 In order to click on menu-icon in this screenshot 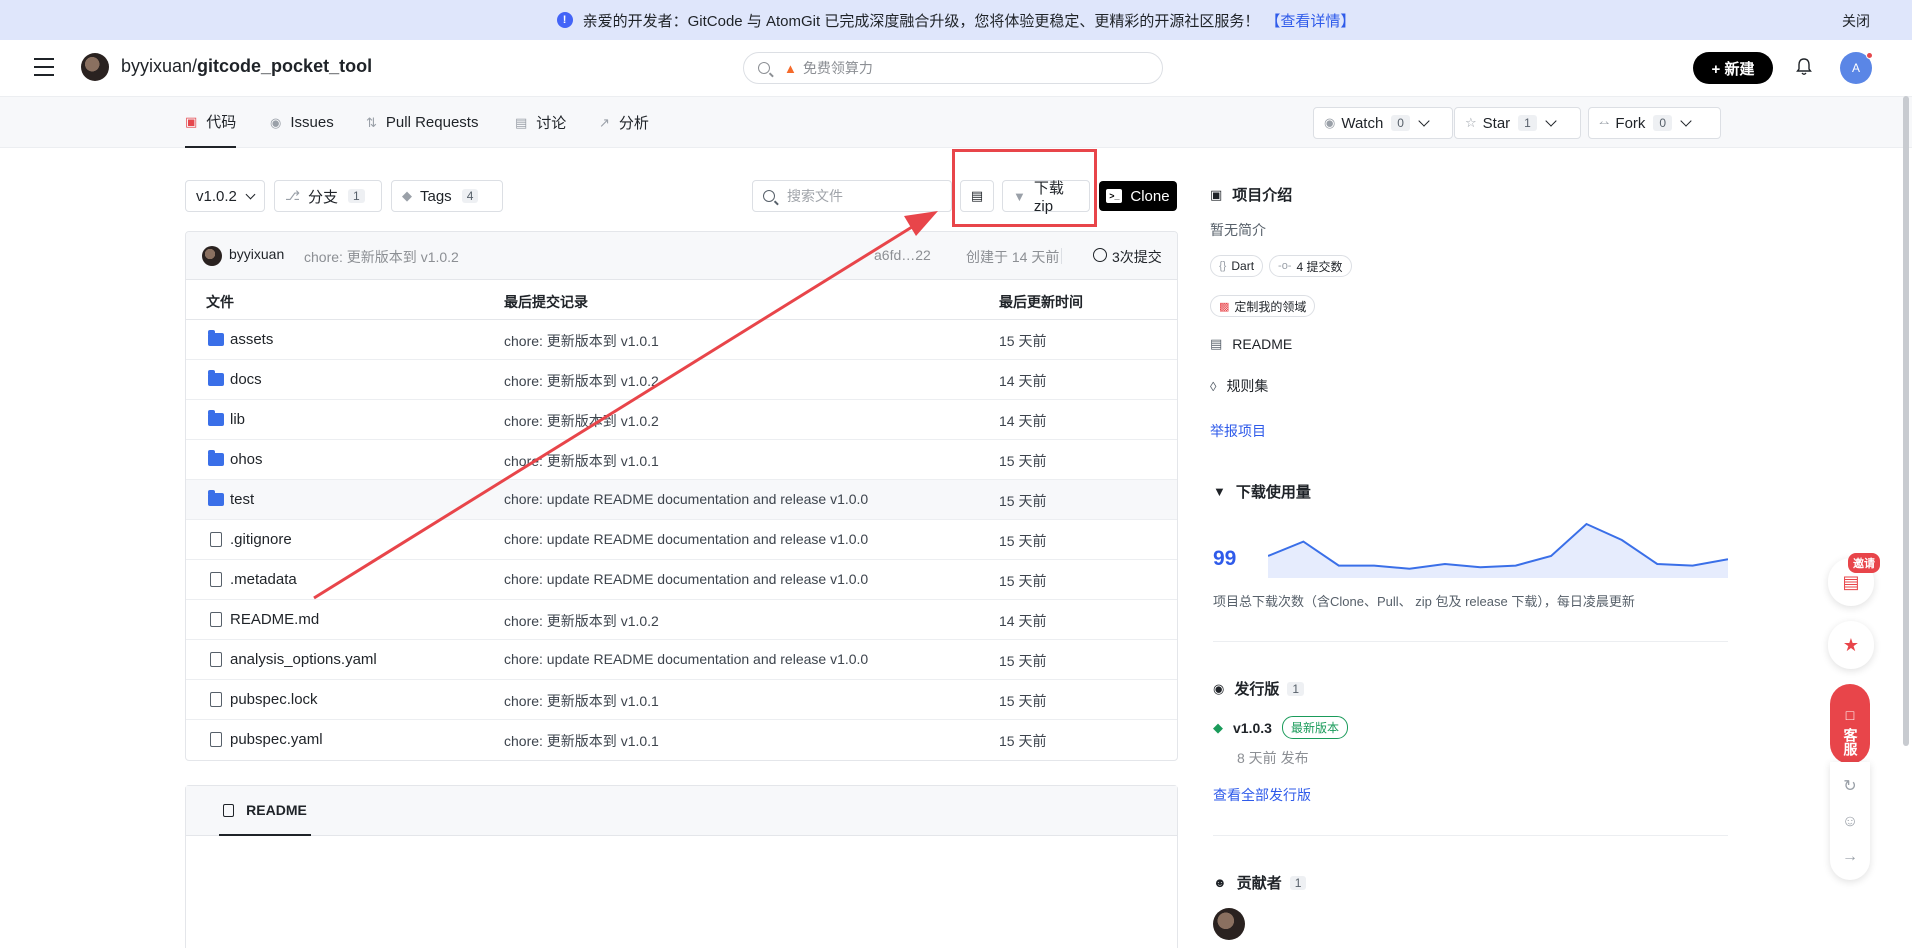, I will do `click(44, 67)`.